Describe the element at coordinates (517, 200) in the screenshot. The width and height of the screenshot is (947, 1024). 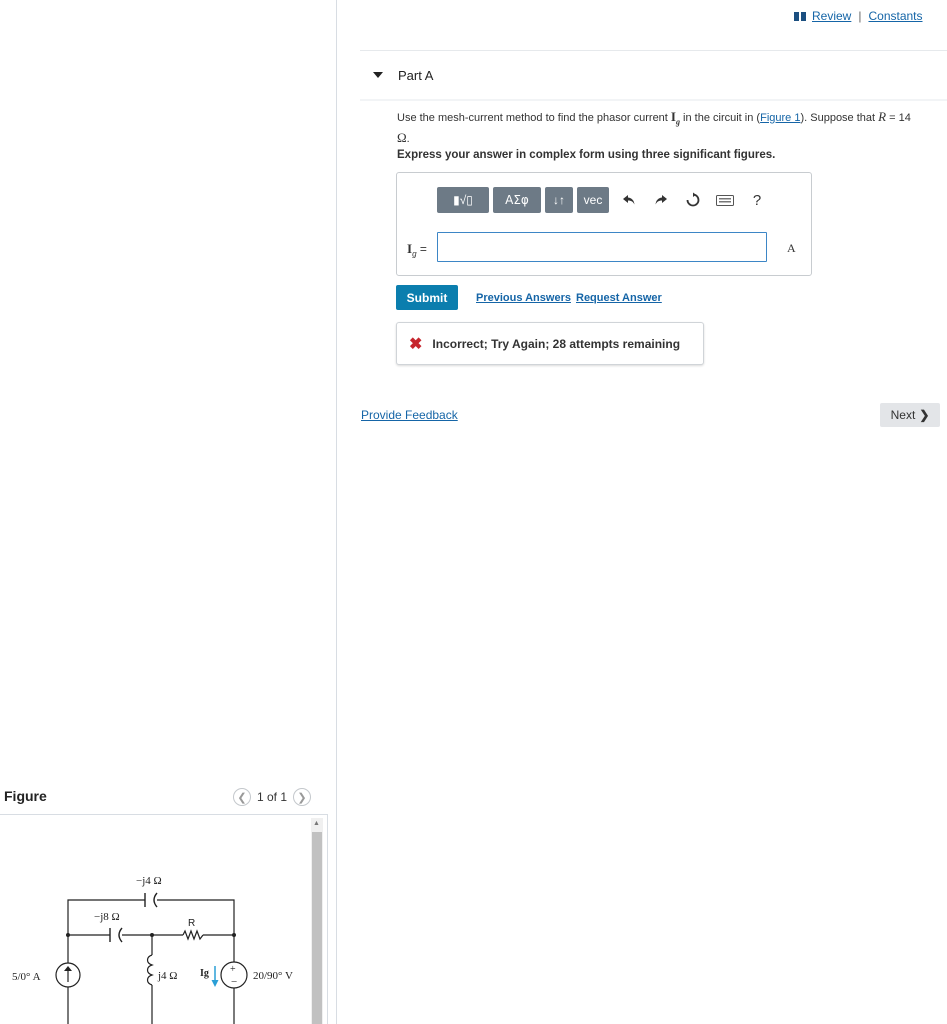
I see `greek-symbols-button: ΑΣφ` at that location.